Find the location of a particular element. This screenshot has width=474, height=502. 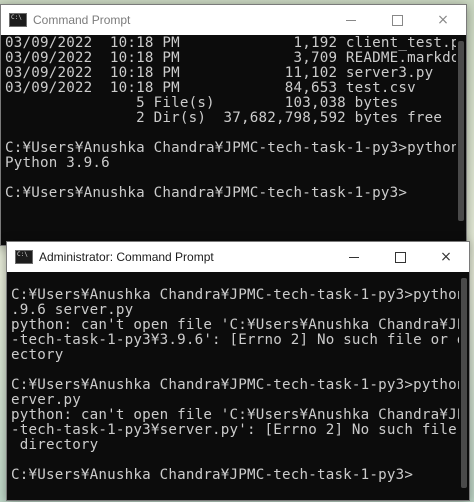

console-line: 03/09/2022 10:18 PM 84,653 test.csv is located at coordinates (210, 88).